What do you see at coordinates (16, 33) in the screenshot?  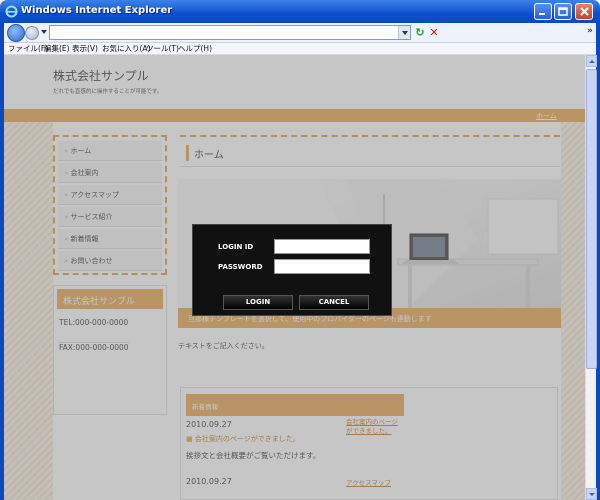 I see `back-button` at bounding box center [16, 33].